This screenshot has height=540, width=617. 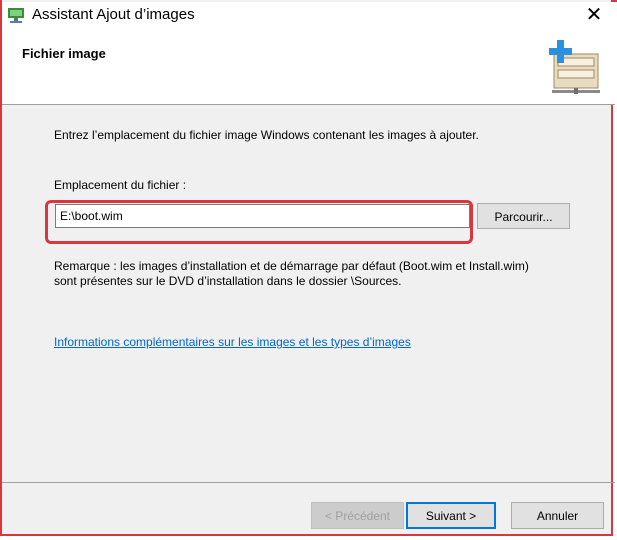 What do you see at coordinates (357, 515) in the screenshot?
I see `previous-button: < Précédent` at bounding box center [357, 515].